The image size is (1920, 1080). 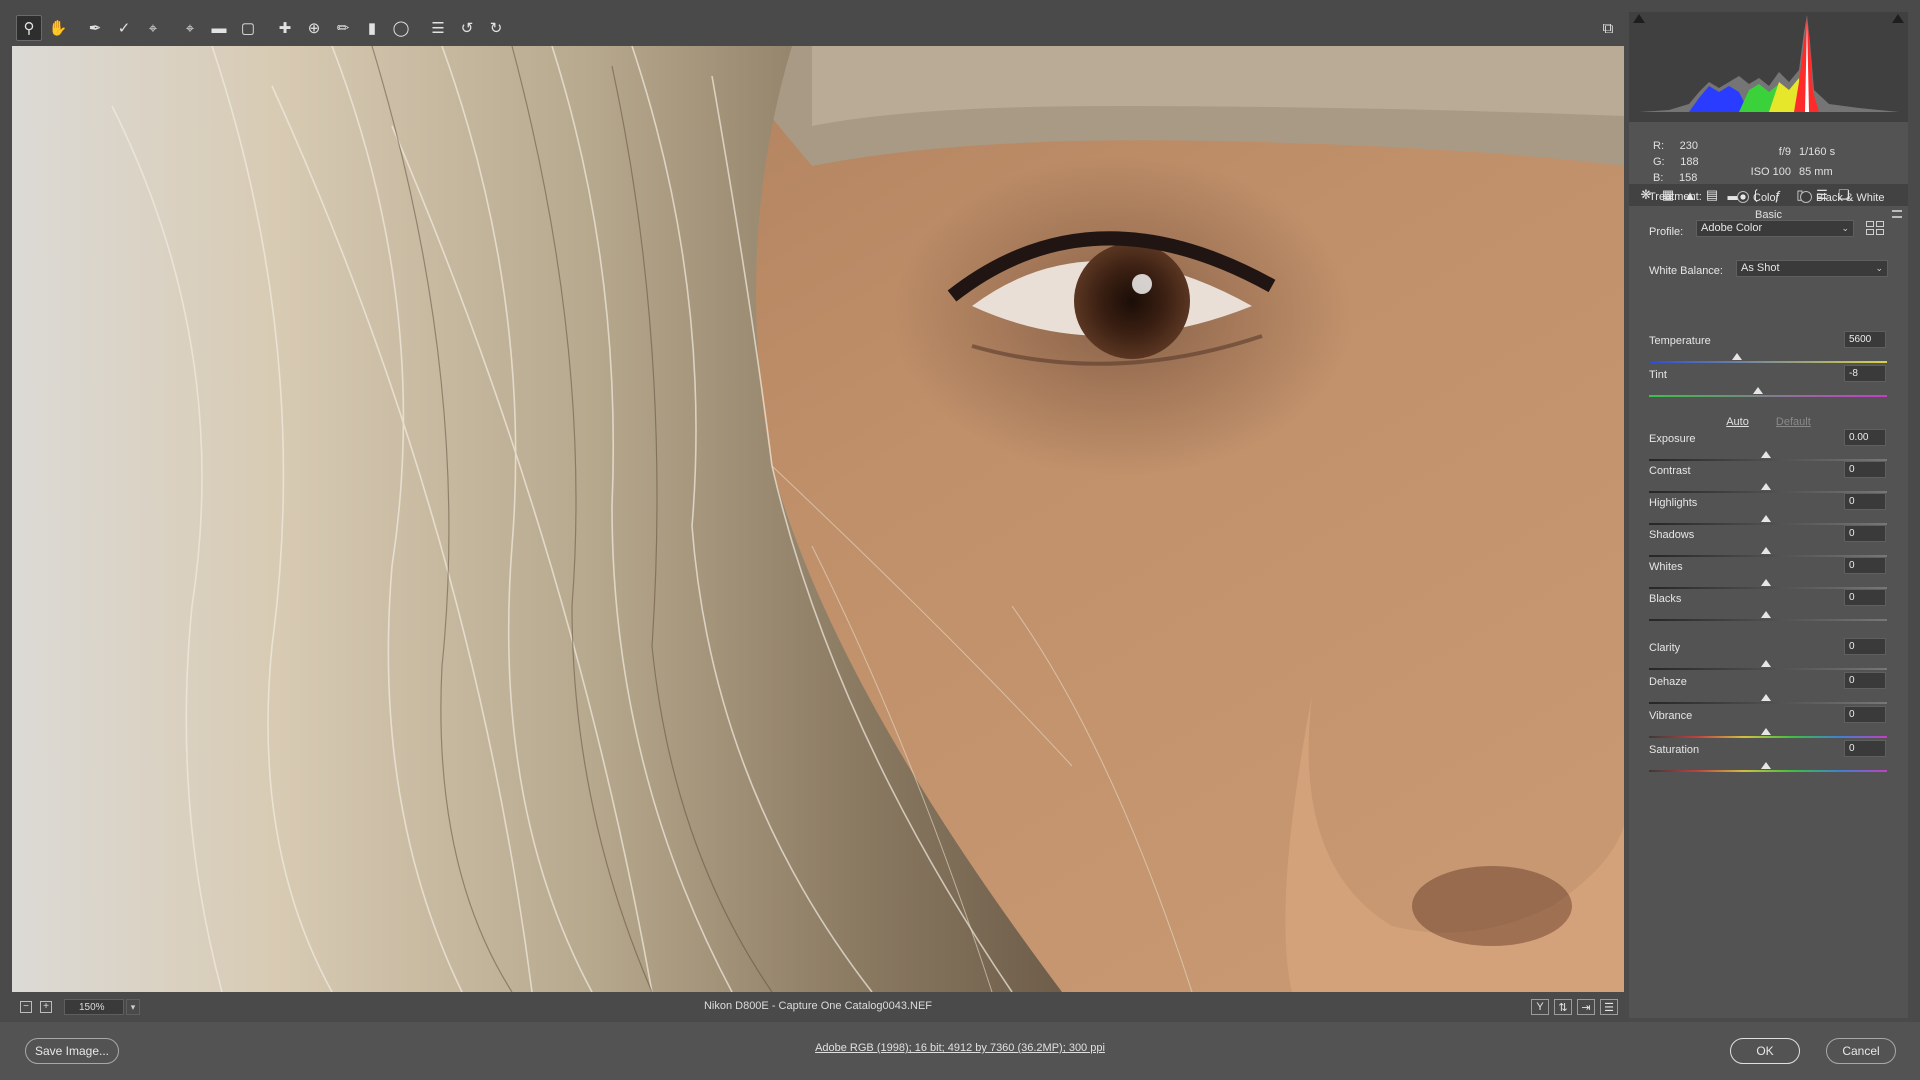 What do you see at coordinates (29, 28) in the screenshot?
I see `zoom-icon: ⚲` at bounding box center [29, 28].